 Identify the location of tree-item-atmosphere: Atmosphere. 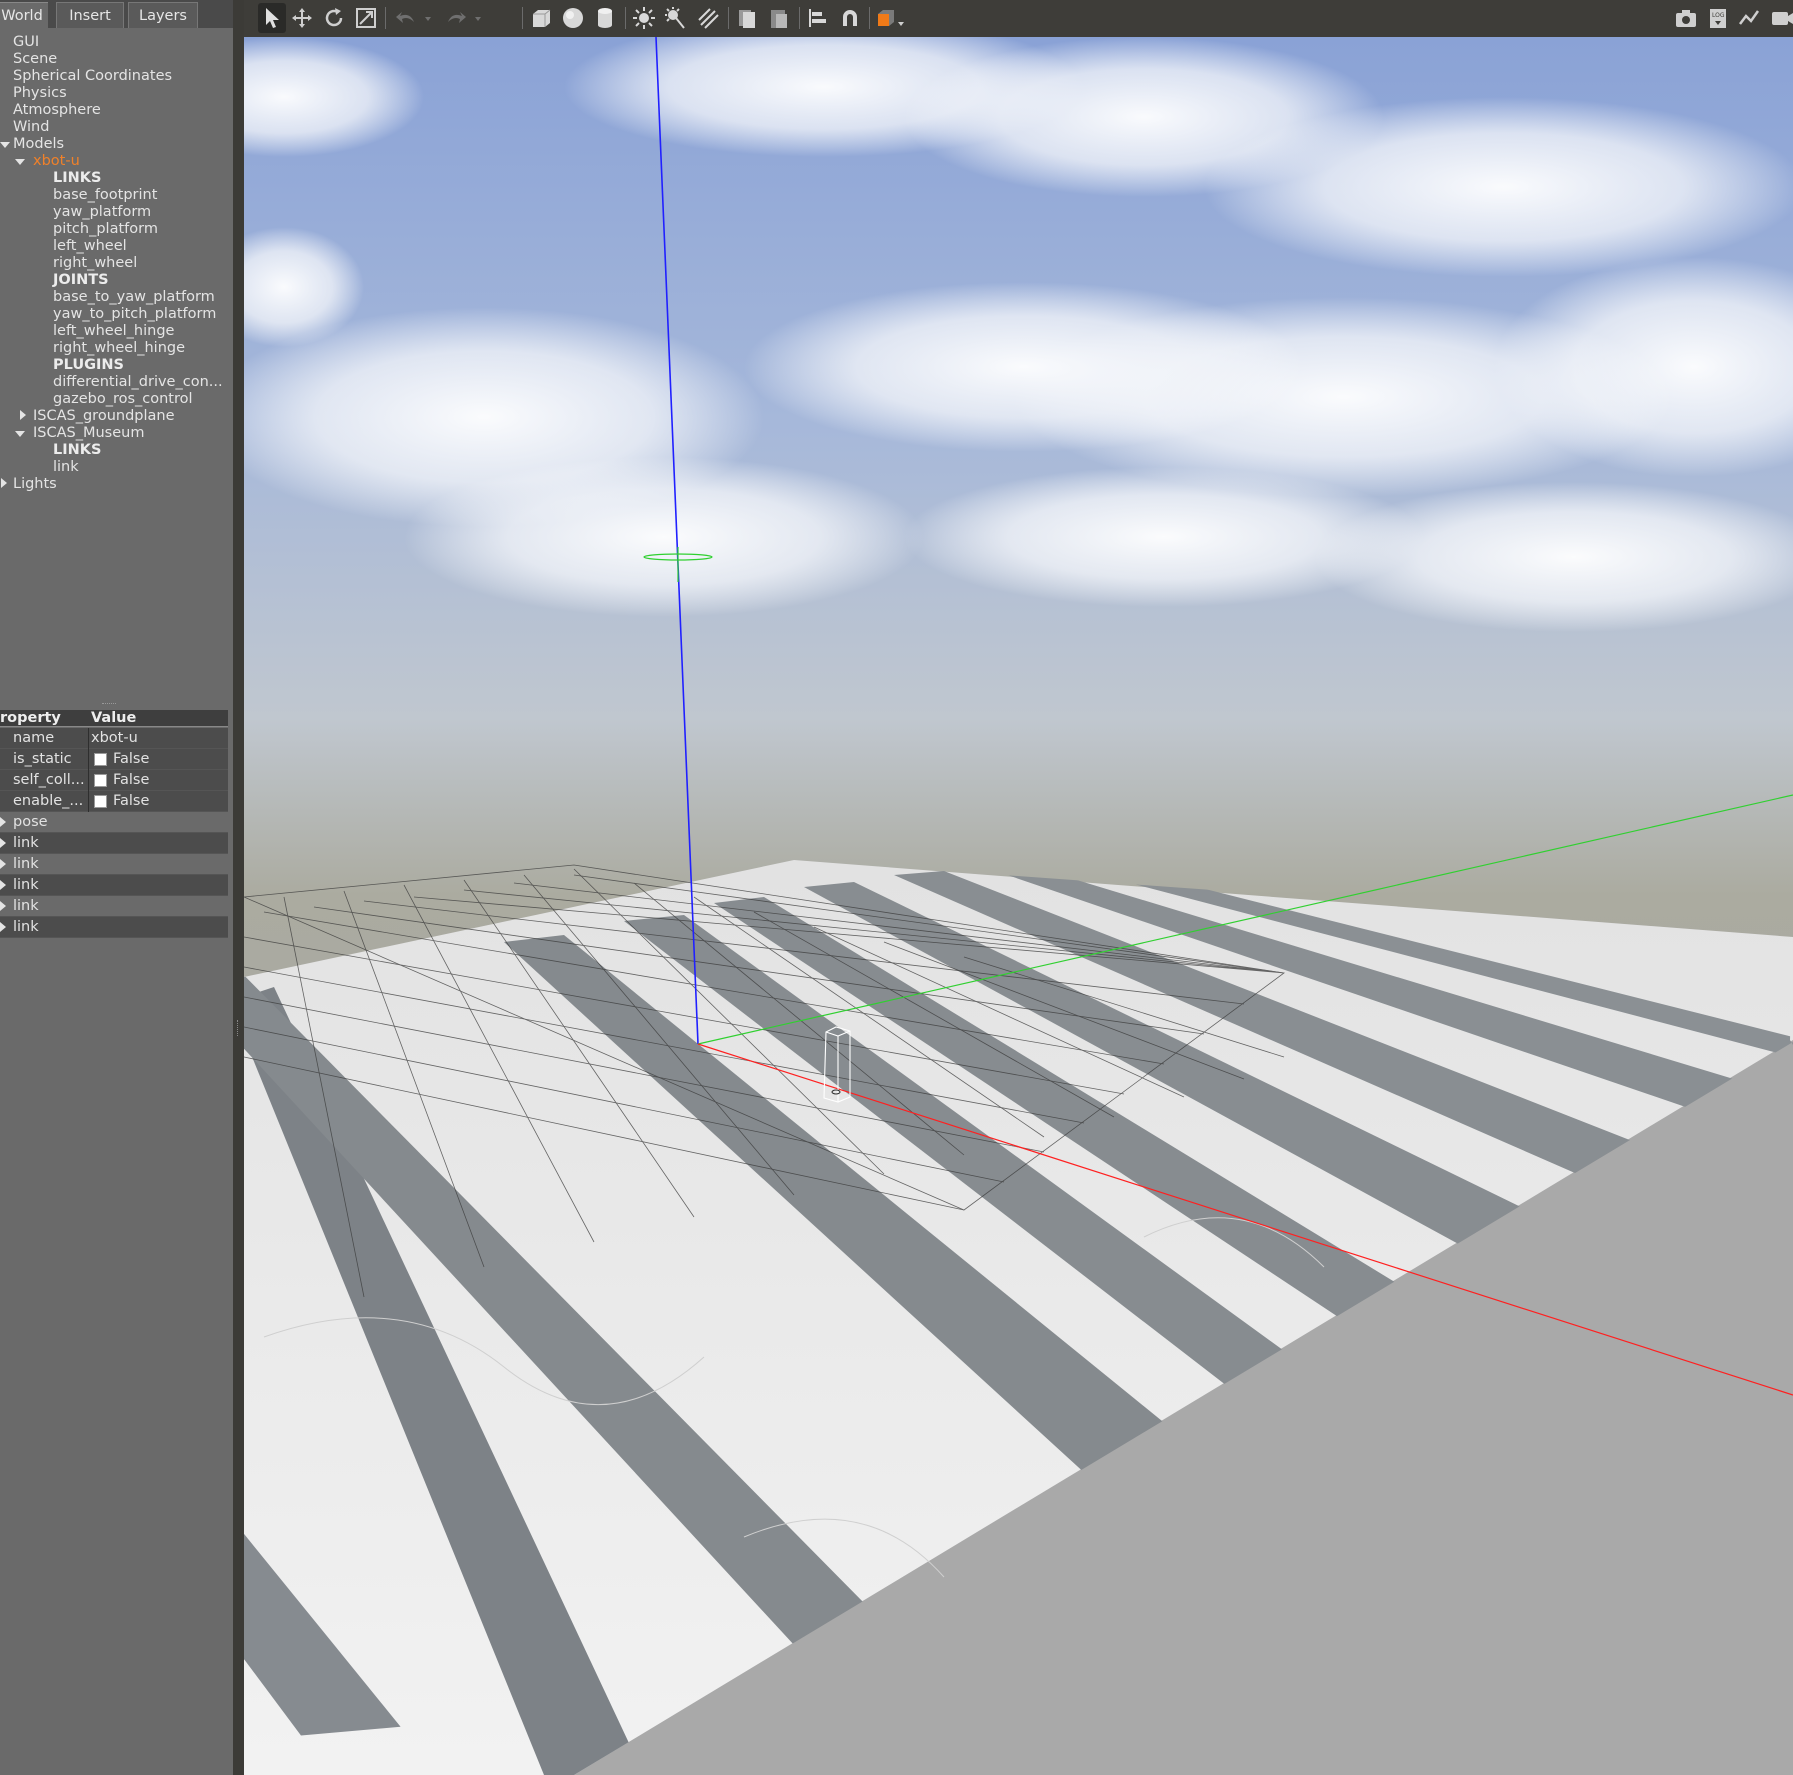
(57, 110).